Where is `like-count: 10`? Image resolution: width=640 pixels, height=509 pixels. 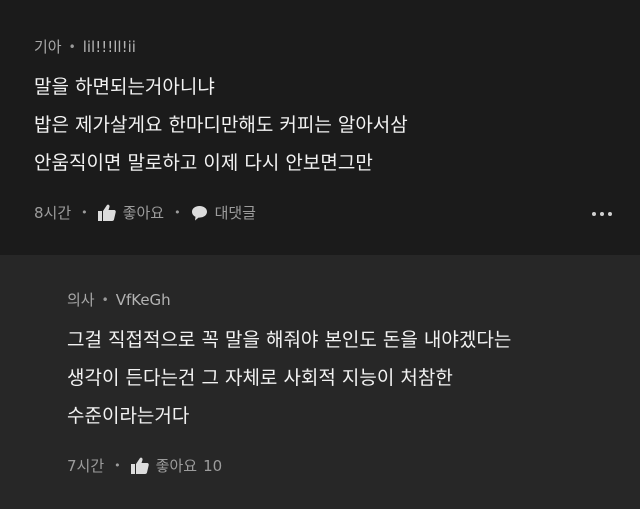 like-count: 10 is located at coordinates (213, 465).